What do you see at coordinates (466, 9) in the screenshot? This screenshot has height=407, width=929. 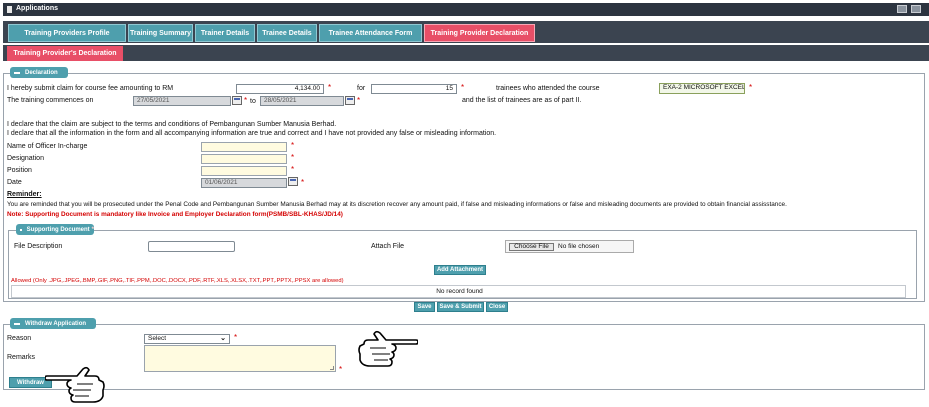 I see `window-titlebar: Applications` at bounding box center [466, 9].